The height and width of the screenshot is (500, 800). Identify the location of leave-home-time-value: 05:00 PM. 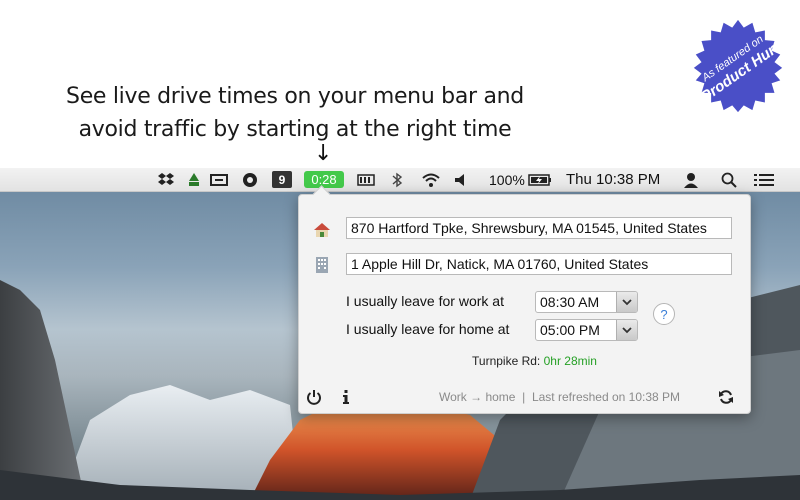
(570, 330).